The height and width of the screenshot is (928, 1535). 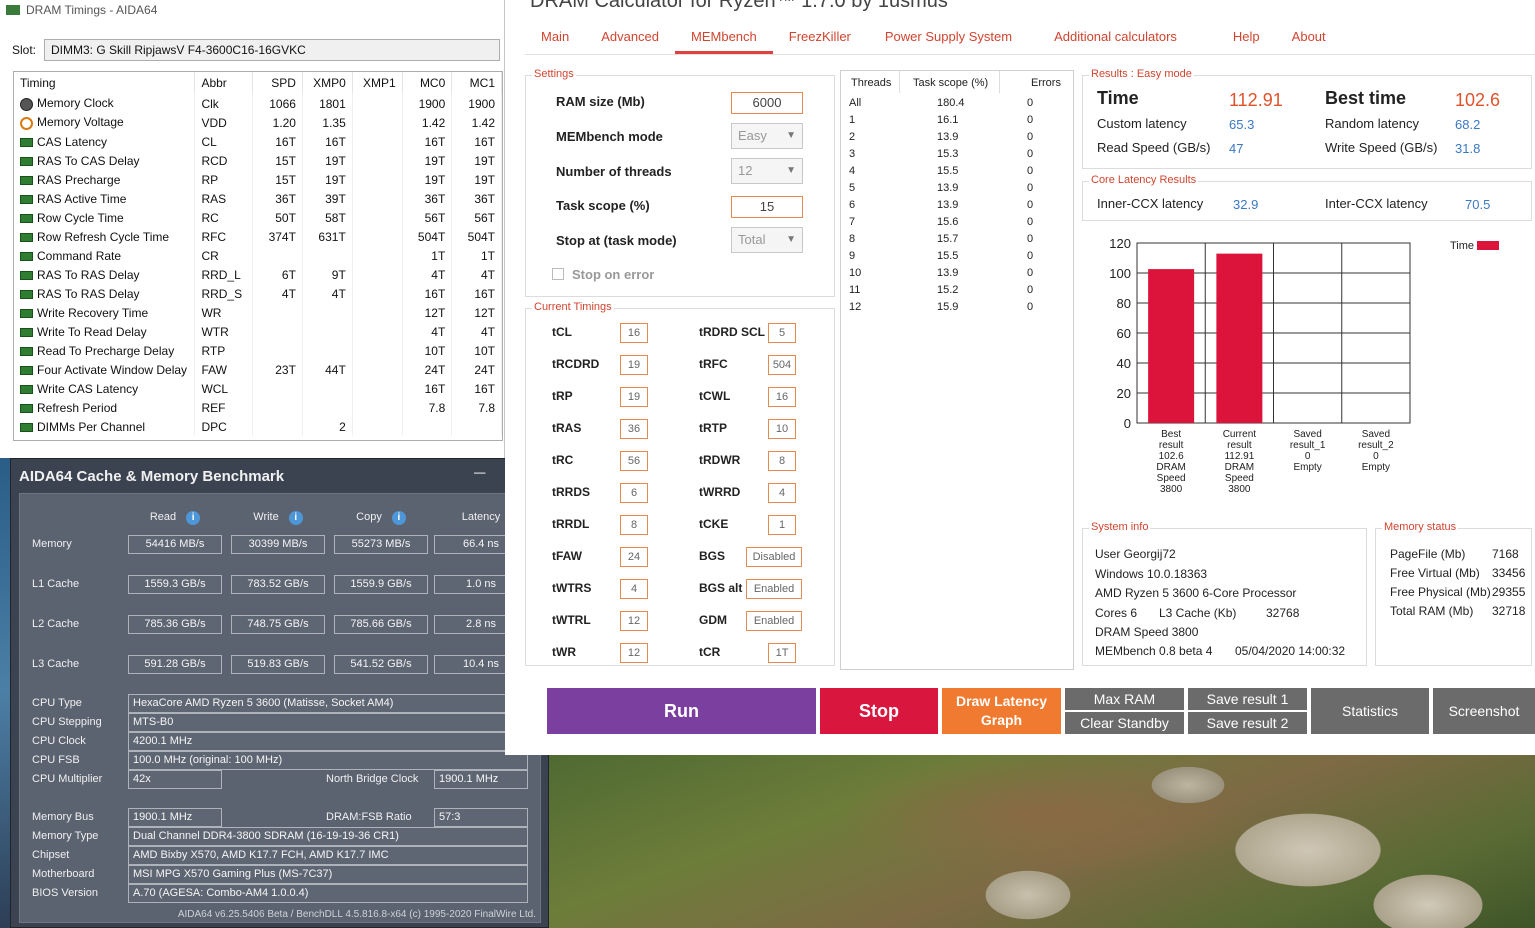 What do you see at coordinates (258, 293) in the screenshot?
I see `table-row: RAS To RAS Delay RRD_S 4T 4T 16T 16T` at bounding box center [258, 293].